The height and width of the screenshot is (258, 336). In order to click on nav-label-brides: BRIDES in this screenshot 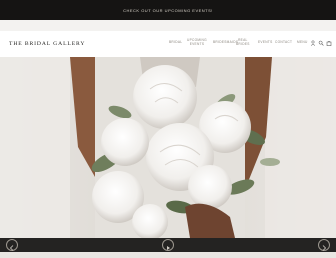, I will do `click(243, 43)`.